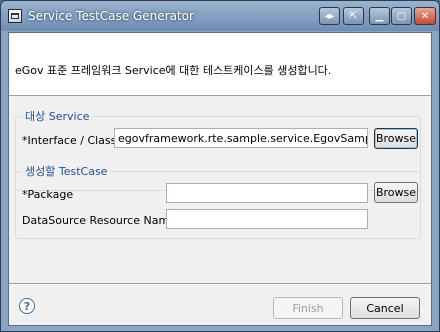 The width and height of the screenshot is (440, 332). What do you see at coordinates (15, 16) in the screenshot?
I see `app-icon` at bounding box center [15, 16].